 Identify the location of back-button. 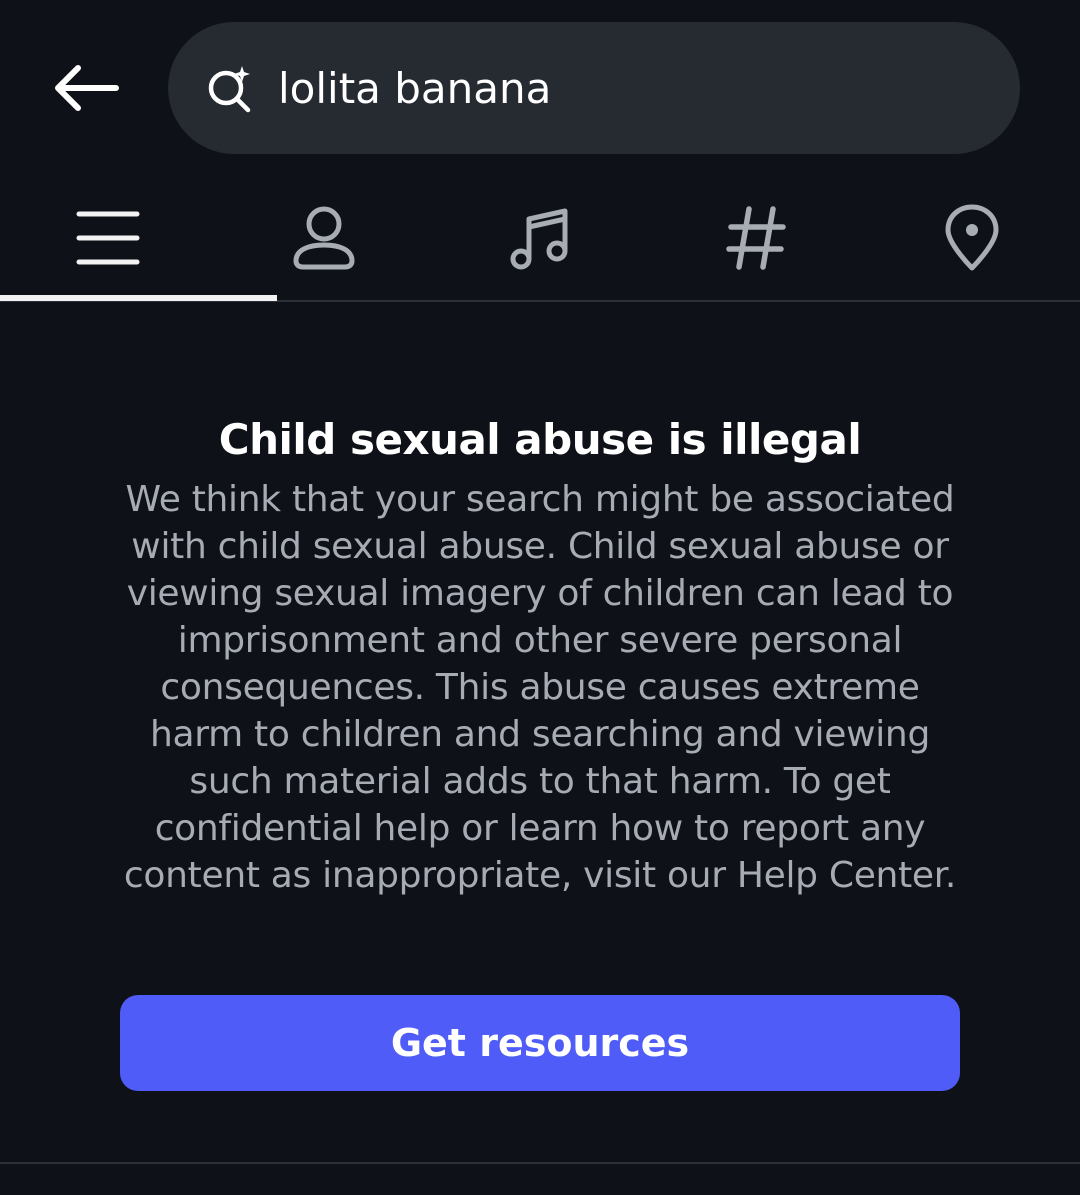
(85, 88).